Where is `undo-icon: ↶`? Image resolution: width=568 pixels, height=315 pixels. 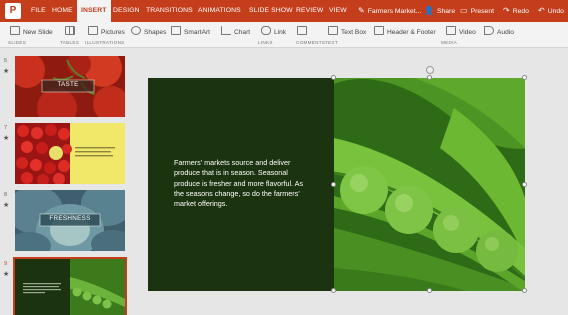
undo-icon: ↶ is located at coordinates (541, 10).